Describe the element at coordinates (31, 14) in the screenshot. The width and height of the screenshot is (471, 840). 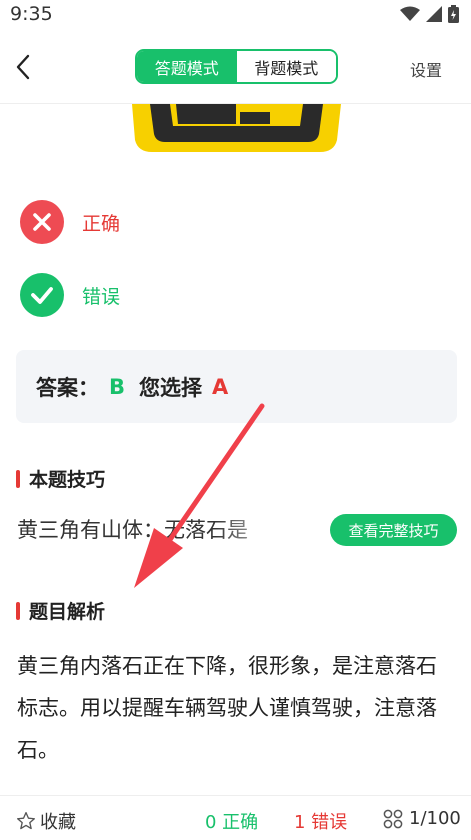
I see `status-time: 9:35` at that location.